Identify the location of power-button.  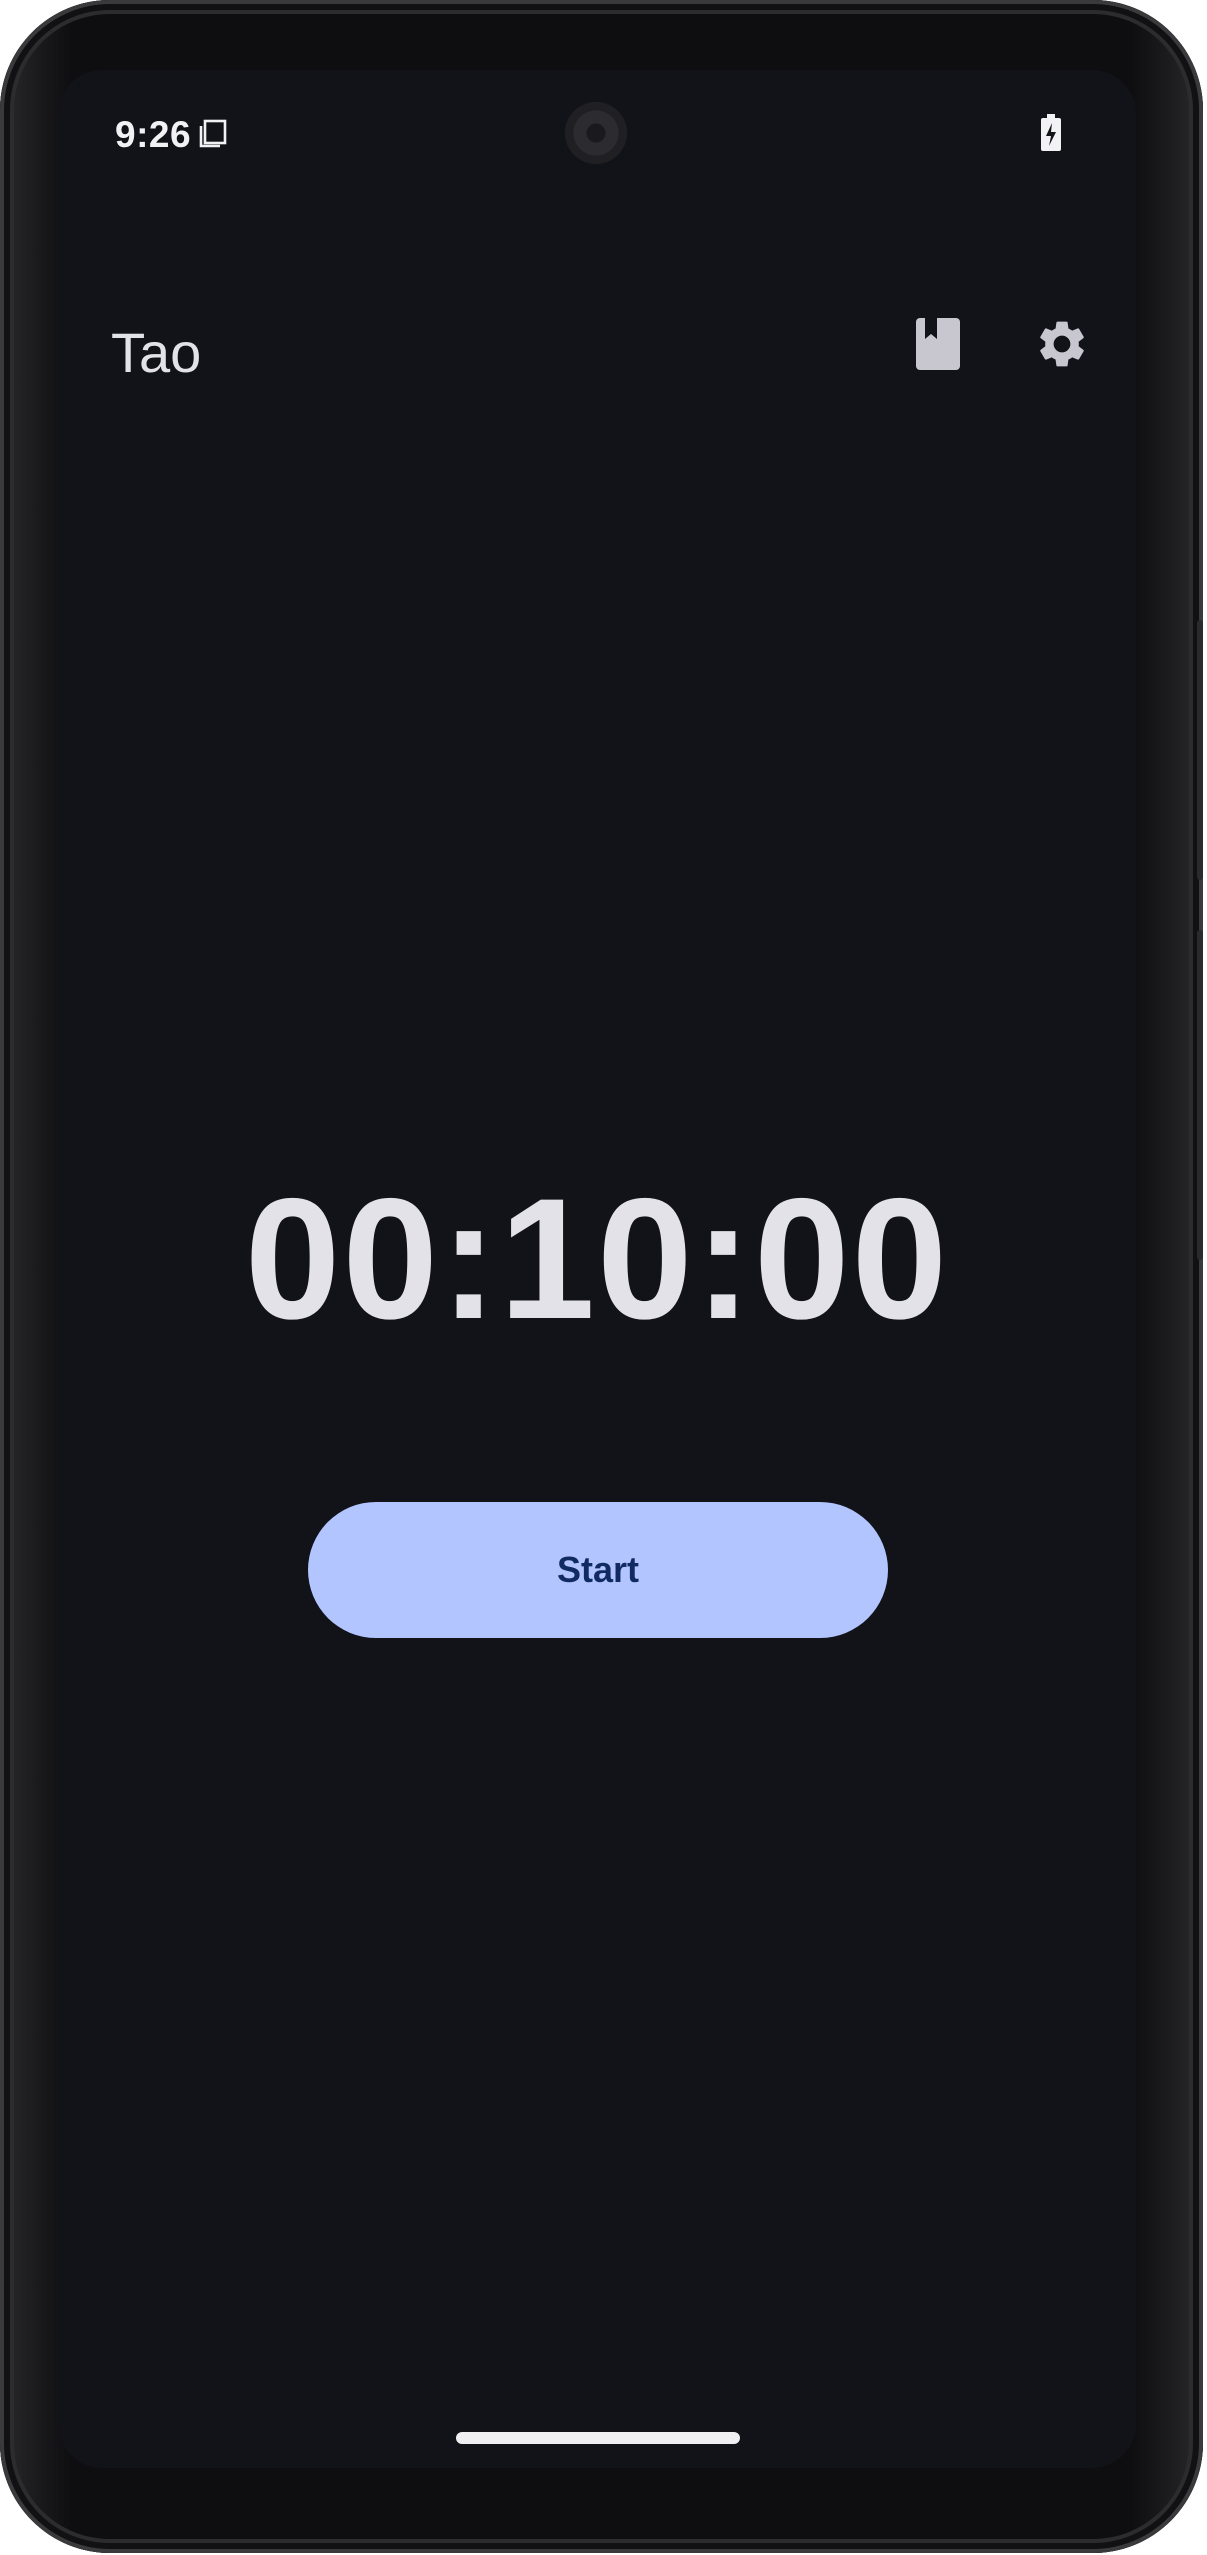
(1200, 750).